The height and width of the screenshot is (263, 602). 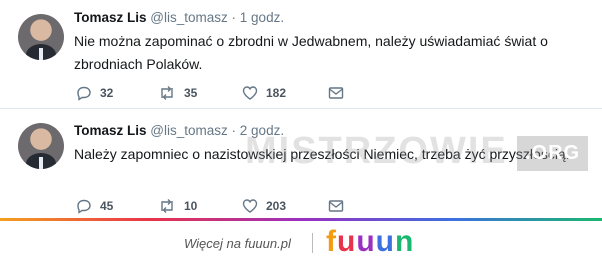 I want to click on watermark-text: MISTRZOWIE, so click(x=376, y=151).